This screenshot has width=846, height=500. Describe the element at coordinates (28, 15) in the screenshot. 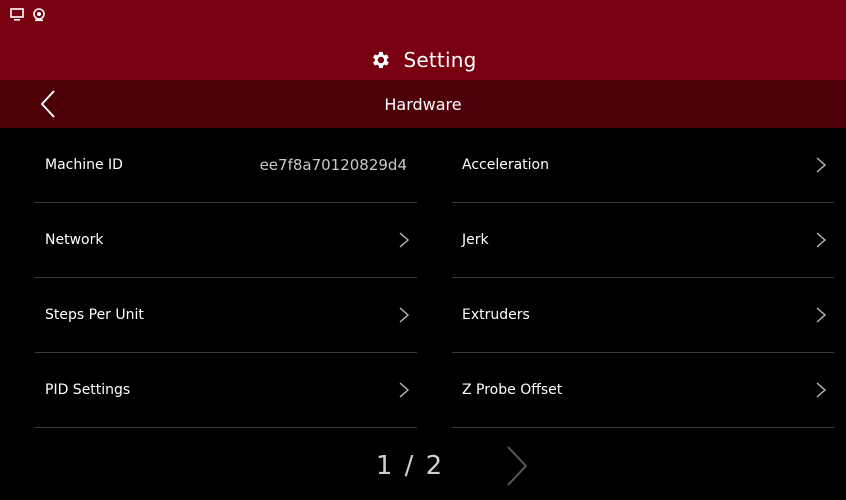

I see `status-icons` at that location.